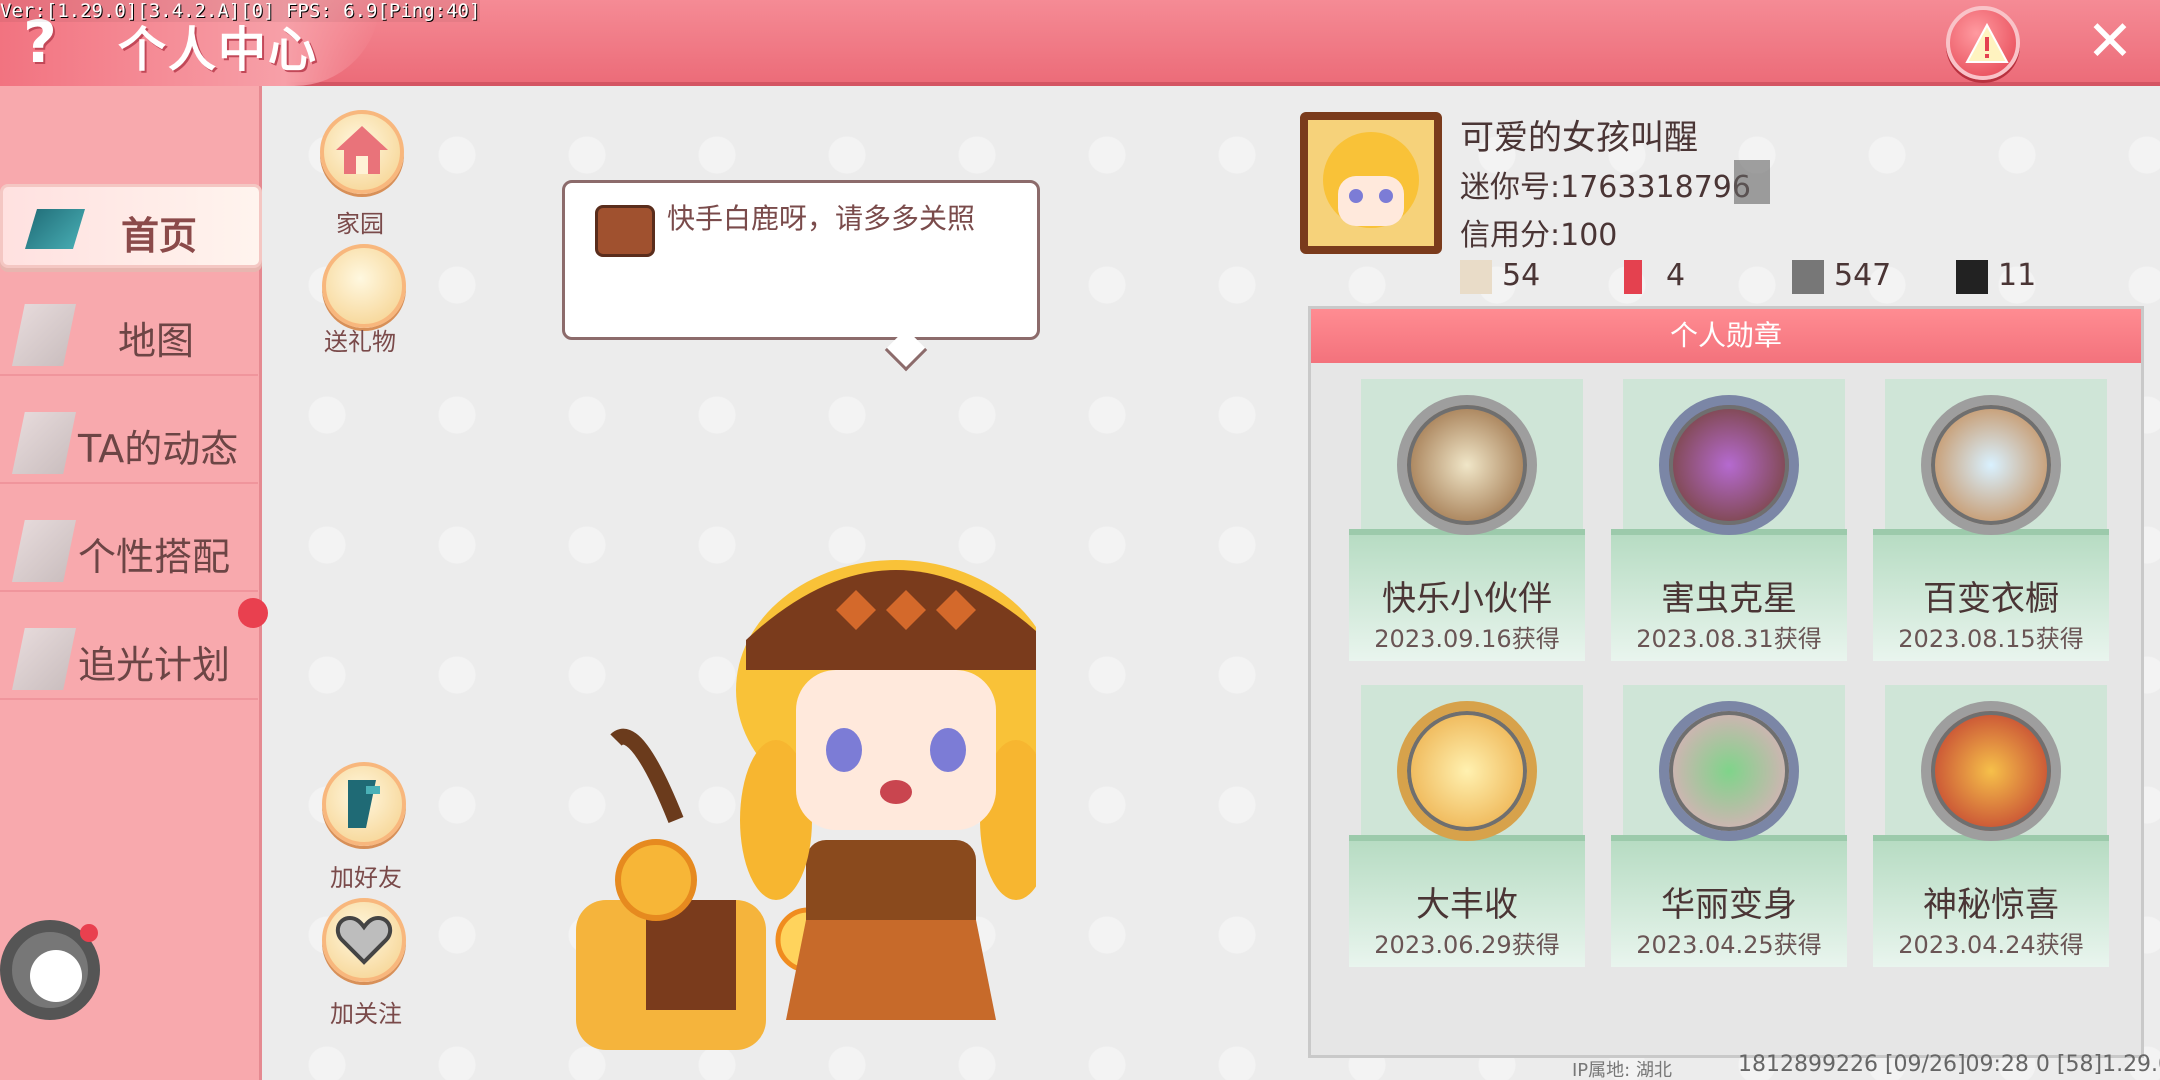 This screenshot has width=2160, height=1080. I want to click on stat-works: 4, so click(1654, 278).